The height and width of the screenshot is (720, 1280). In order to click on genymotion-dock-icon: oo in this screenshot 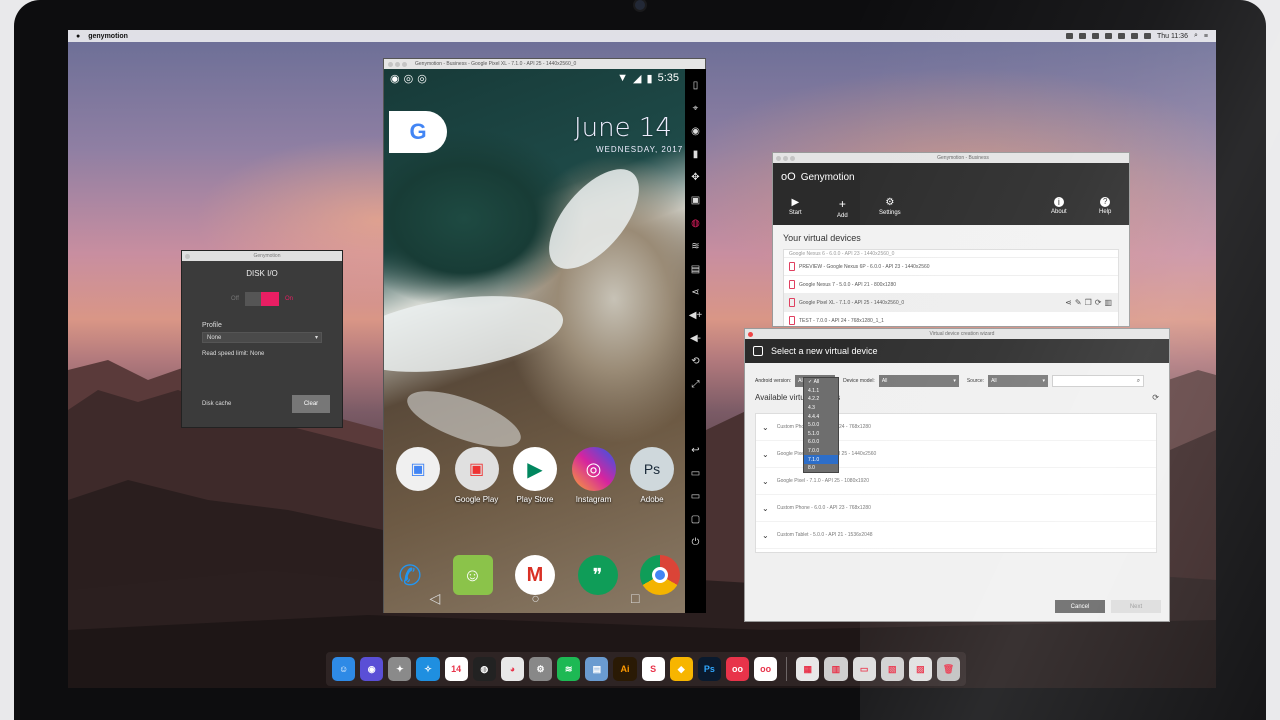, I will do `click(737, 669)`.